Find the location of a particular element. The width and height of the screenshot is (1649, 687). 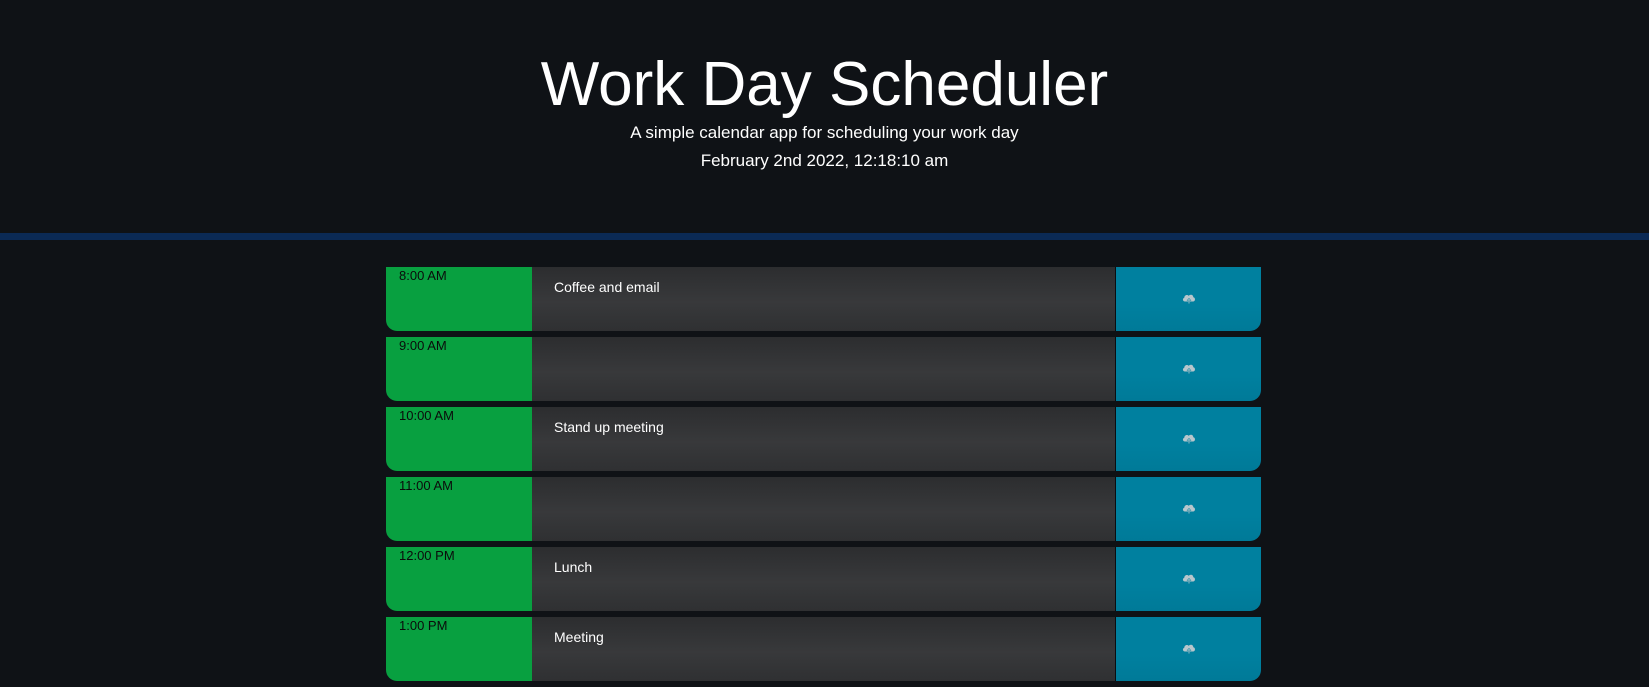

time-block-1pm: 1:00 PM Meeting is located at coordinates (823, 649).